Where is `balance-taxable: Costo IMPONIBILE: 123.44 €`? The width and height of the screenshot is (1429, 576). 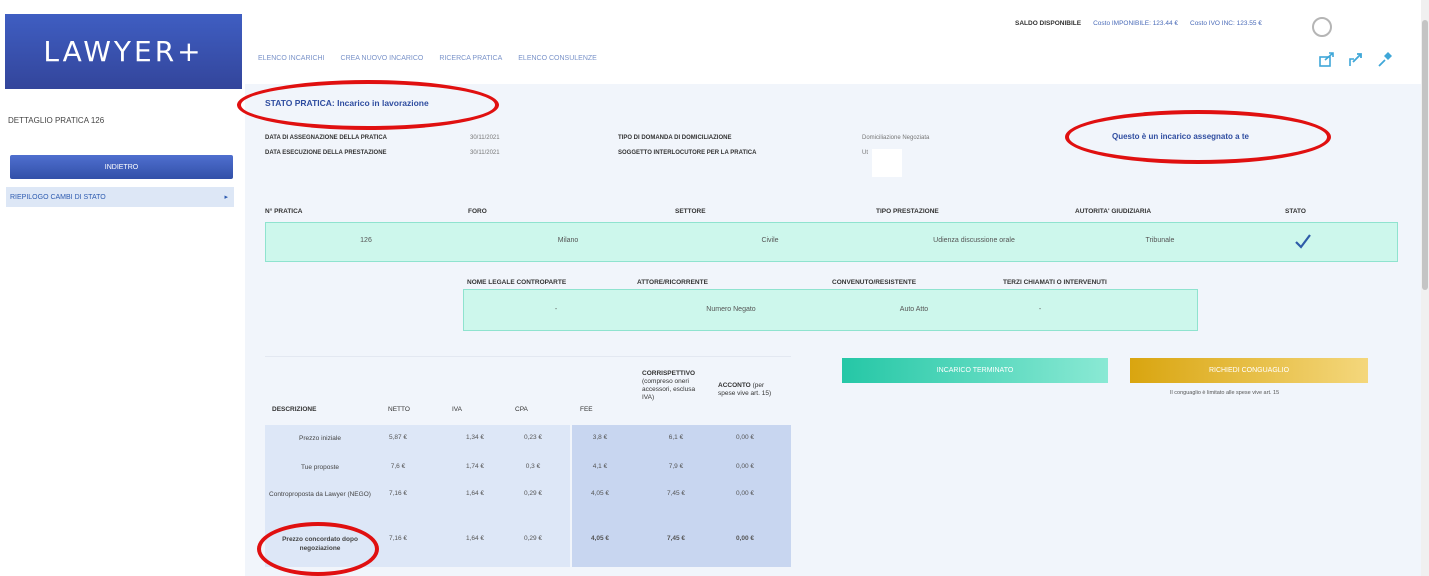
balance-taxable: Costo IMPONIBILE: 123.44 € is located at coordinates (1135, 23).